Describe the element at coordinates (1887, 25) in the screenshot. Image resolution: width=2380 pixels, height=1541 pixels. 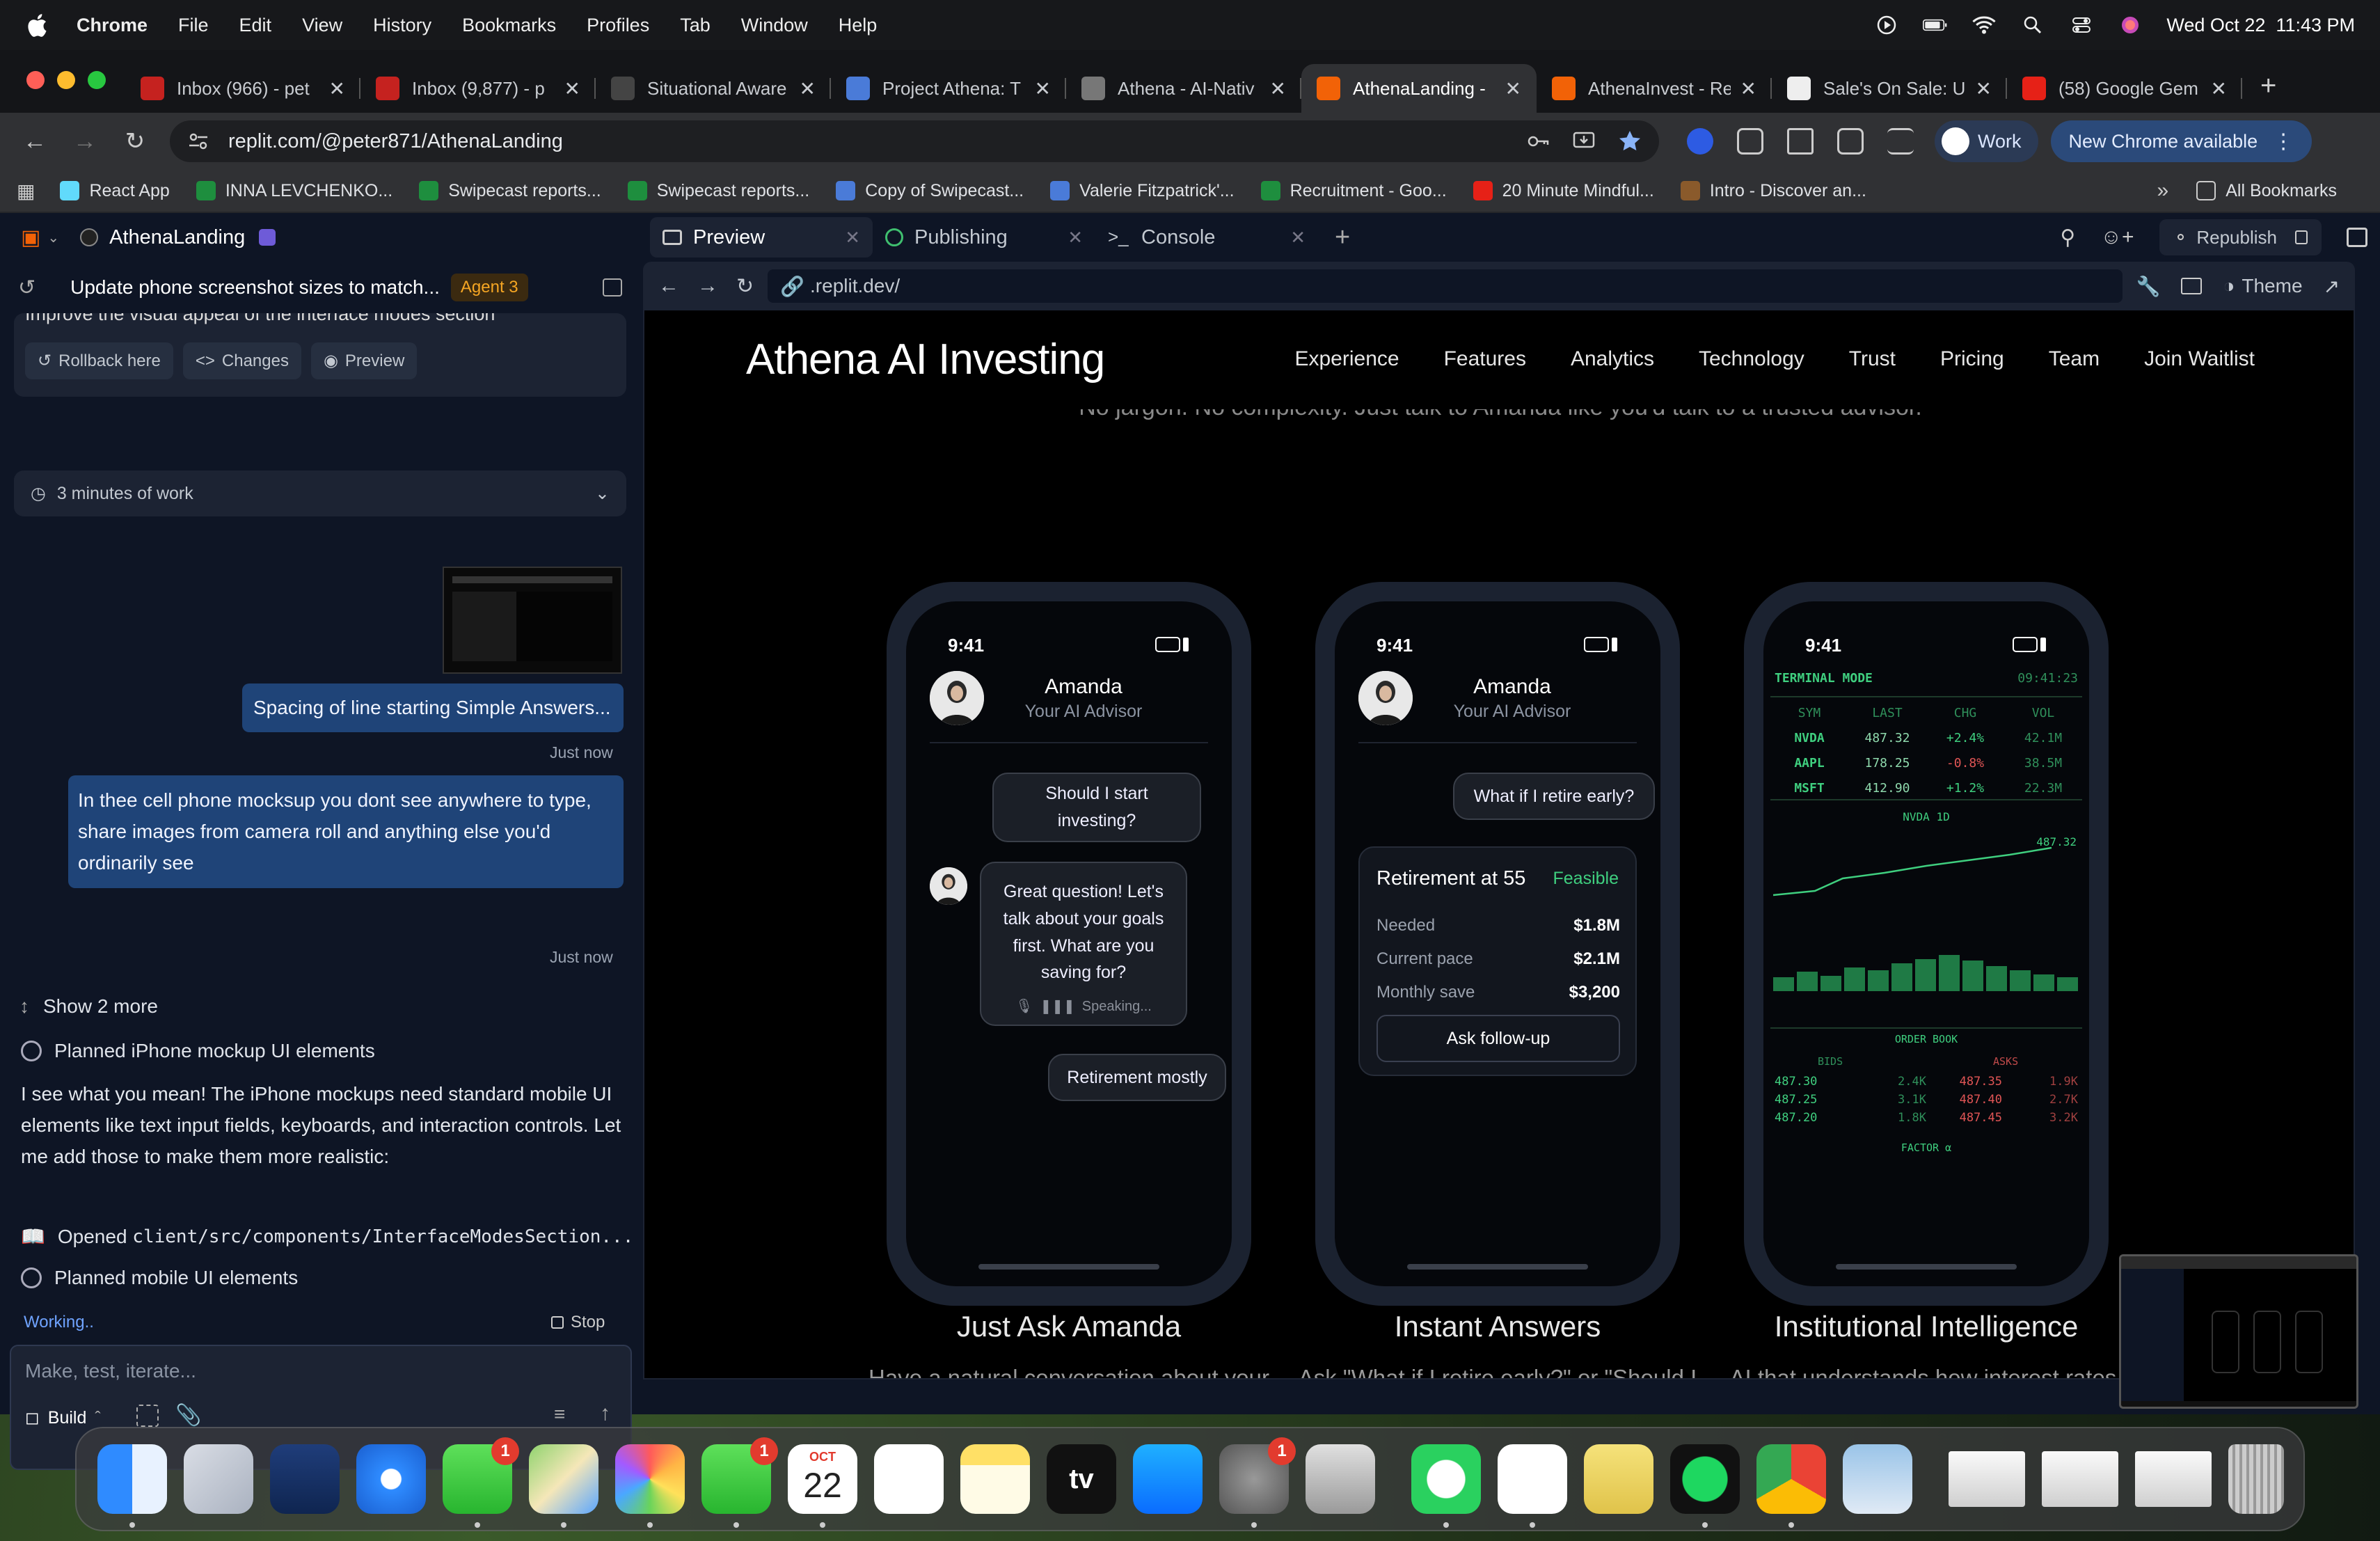
I see `play-circle-icon` at that location.